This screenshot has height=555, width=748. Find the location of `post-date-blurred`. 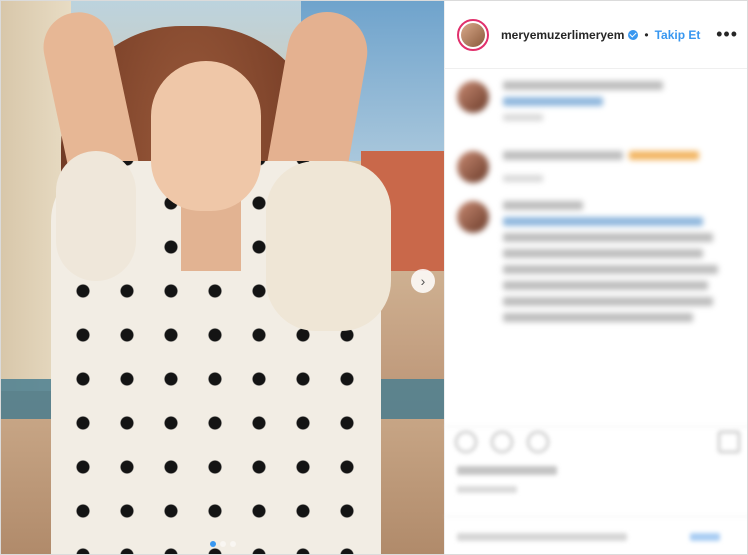

post-date-blurred is located at coordinates (487, 489).